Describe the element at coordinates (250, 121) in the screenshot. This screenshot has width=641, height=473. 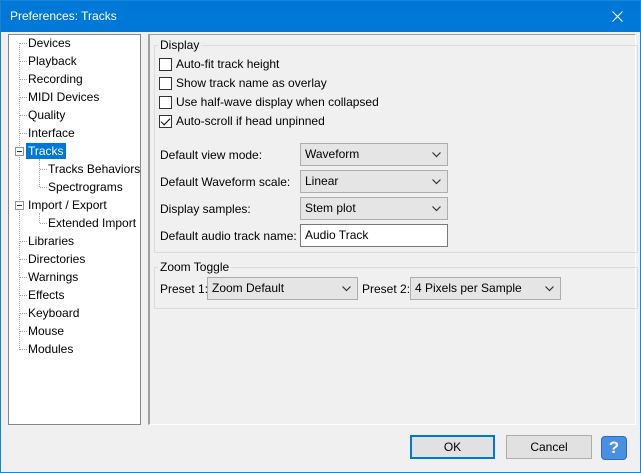
I see `auto-scroll-label: Auto-scroll if head unpinned` at that location.